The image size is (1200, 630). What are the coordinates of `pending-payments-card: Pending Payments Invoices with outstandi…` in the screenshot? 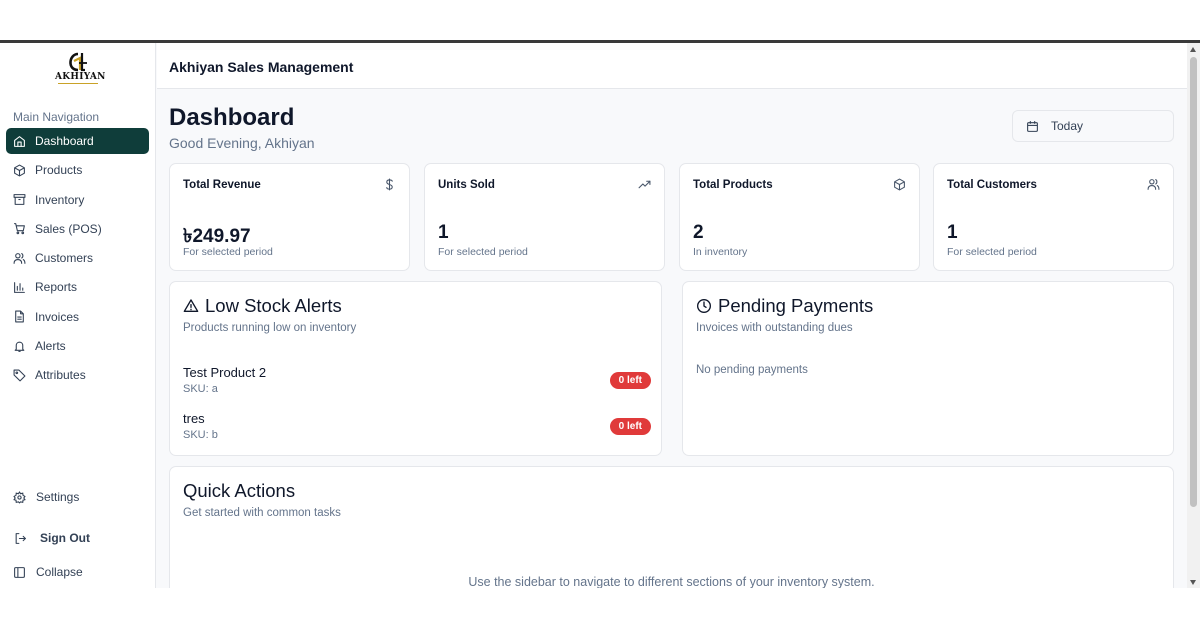 It's located at (928, 368).